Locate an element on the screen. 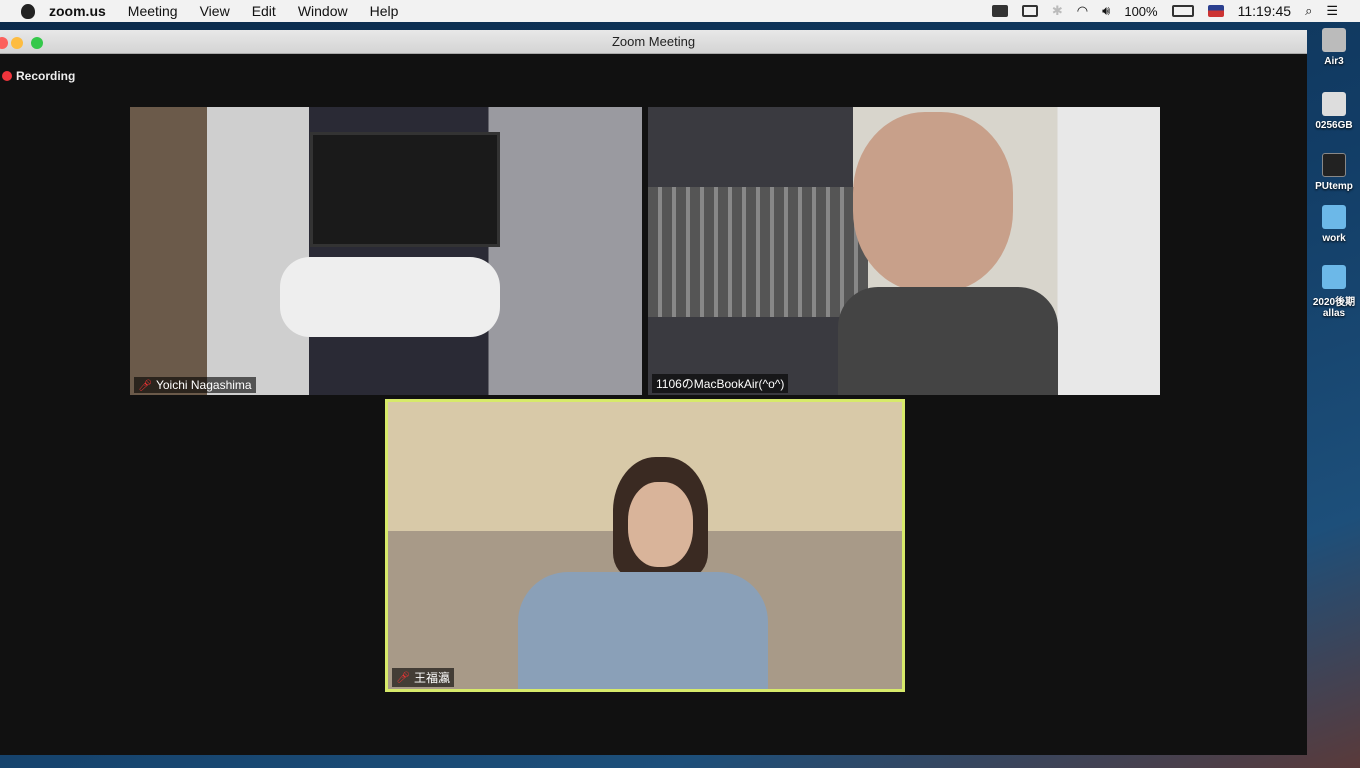 This screenshot has width=1360, height=768. video-tile: 🎤︎ Yoichi Nagashima is located at coordinates (386, 251).